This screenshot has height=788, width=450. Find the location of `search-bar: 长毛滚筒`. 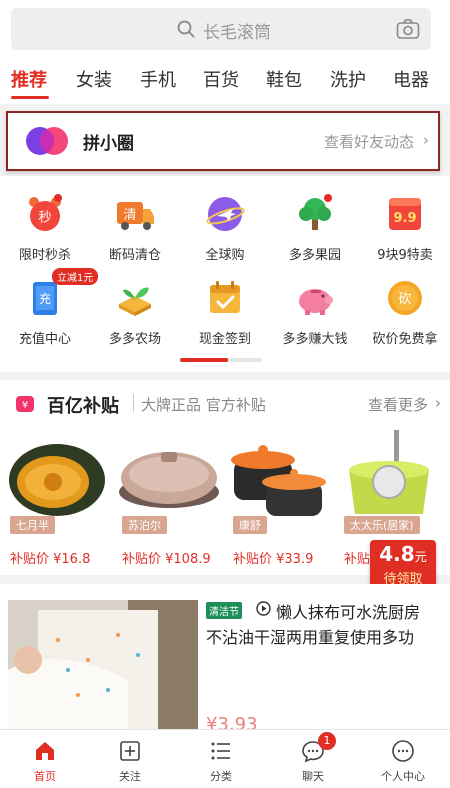

search-bar: 长毛滚筒 is located at coordinates (221, 29).